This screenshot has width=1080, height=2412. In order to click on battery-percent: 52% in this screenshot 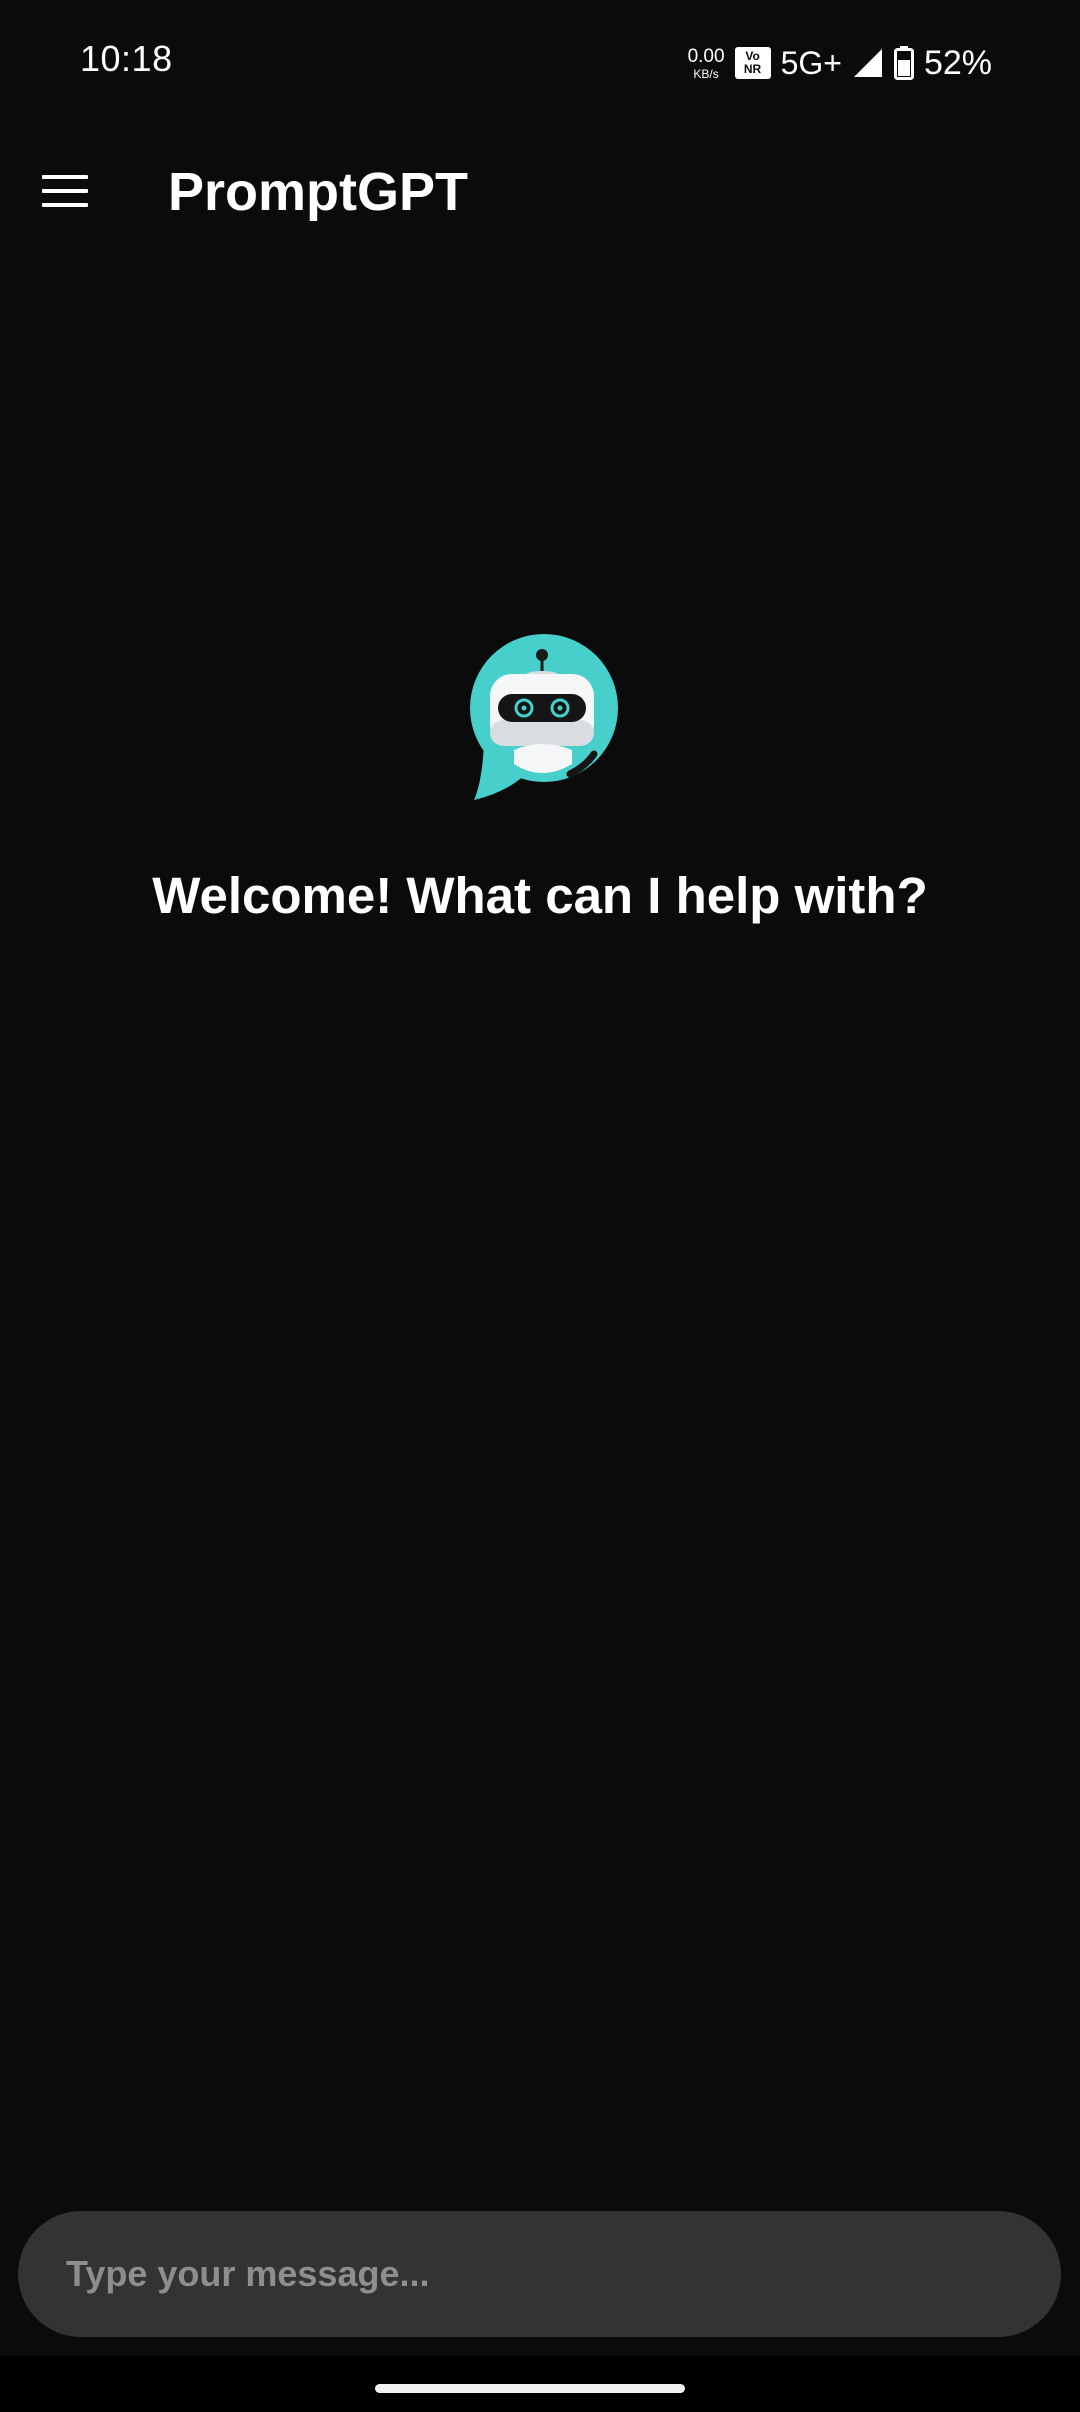, I will do `click(957, 62)`.